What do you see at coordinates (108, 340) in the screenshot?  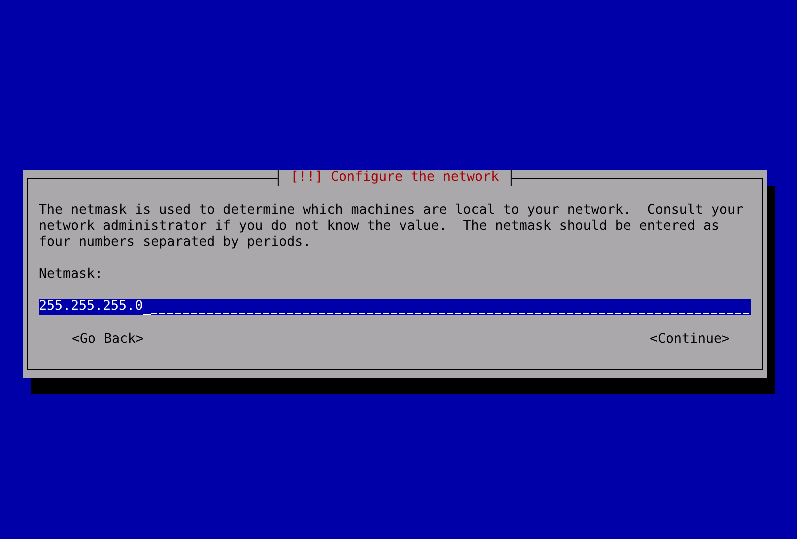 I see `dialog-button: <Go Back>` at bounding box center [108, 340].